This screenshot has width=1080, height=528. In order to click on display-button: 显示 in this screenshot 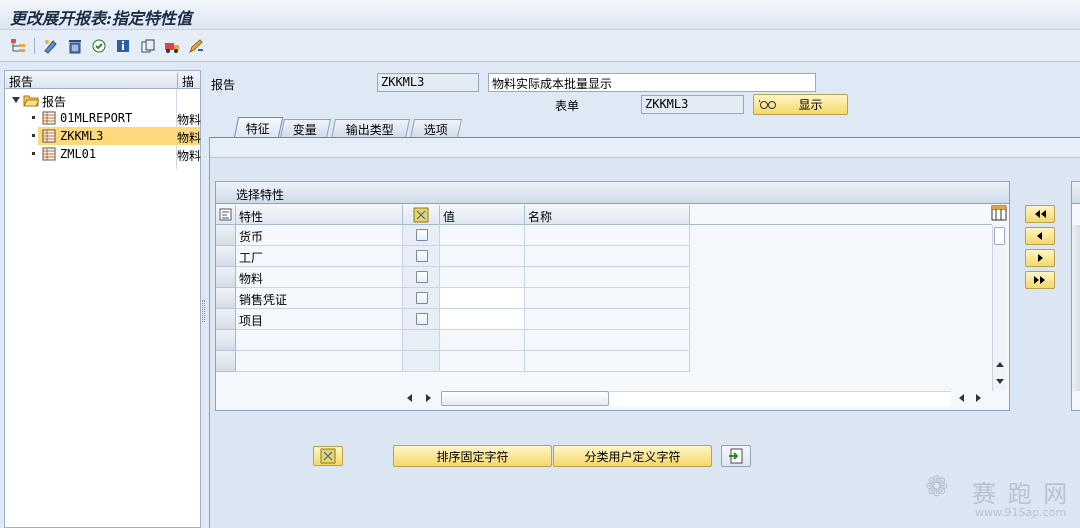, I will do `click(800, 104)`.